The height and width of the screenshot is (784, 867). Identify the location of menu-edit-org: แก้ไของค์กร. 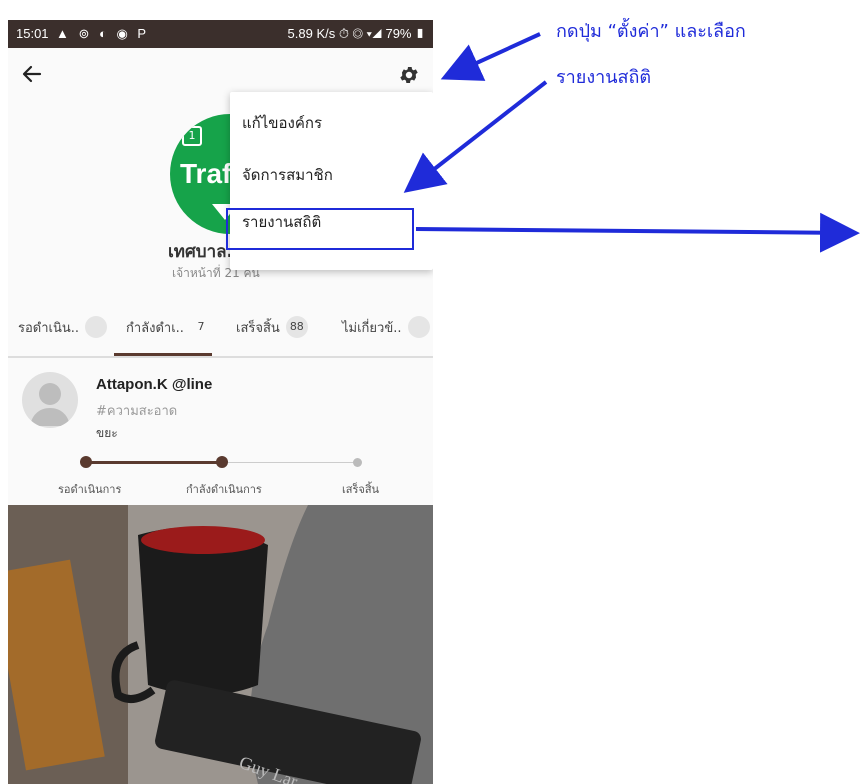
(331, 123).